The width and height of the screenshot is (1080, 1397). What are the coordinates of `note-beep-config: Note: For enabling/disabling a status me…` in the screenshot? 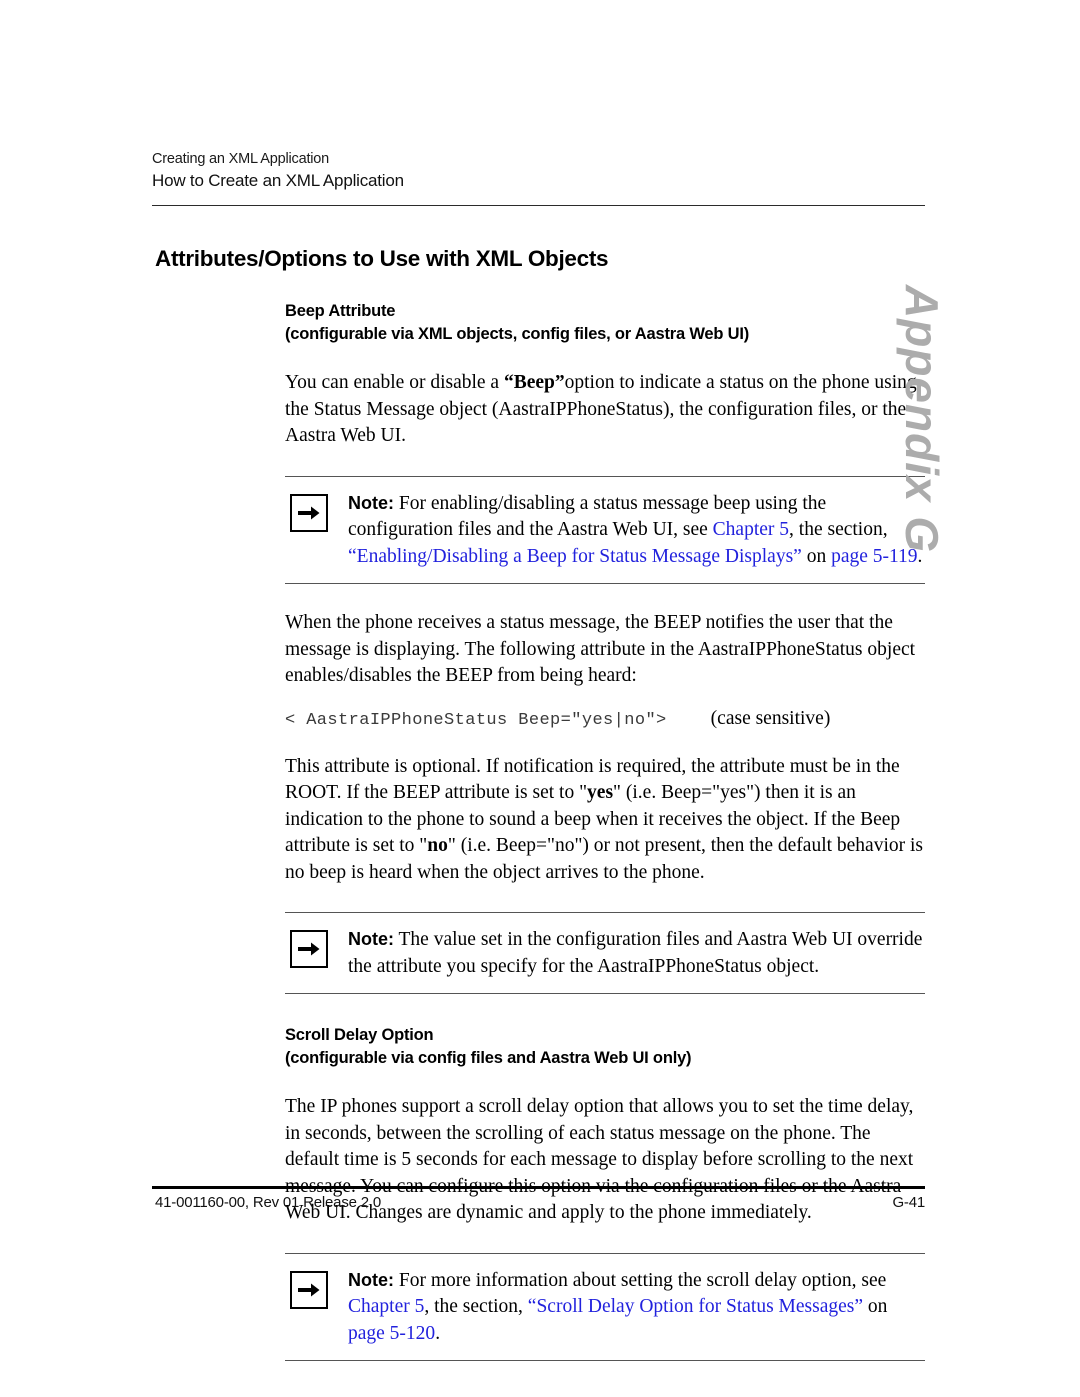 It's located at (605, 529).